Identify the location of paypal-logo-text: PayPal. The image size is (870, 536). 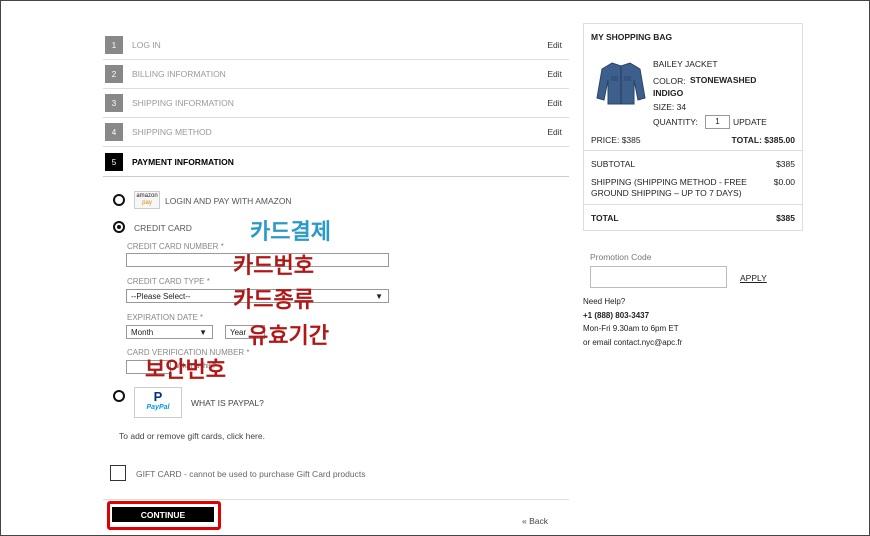
(158, 407).